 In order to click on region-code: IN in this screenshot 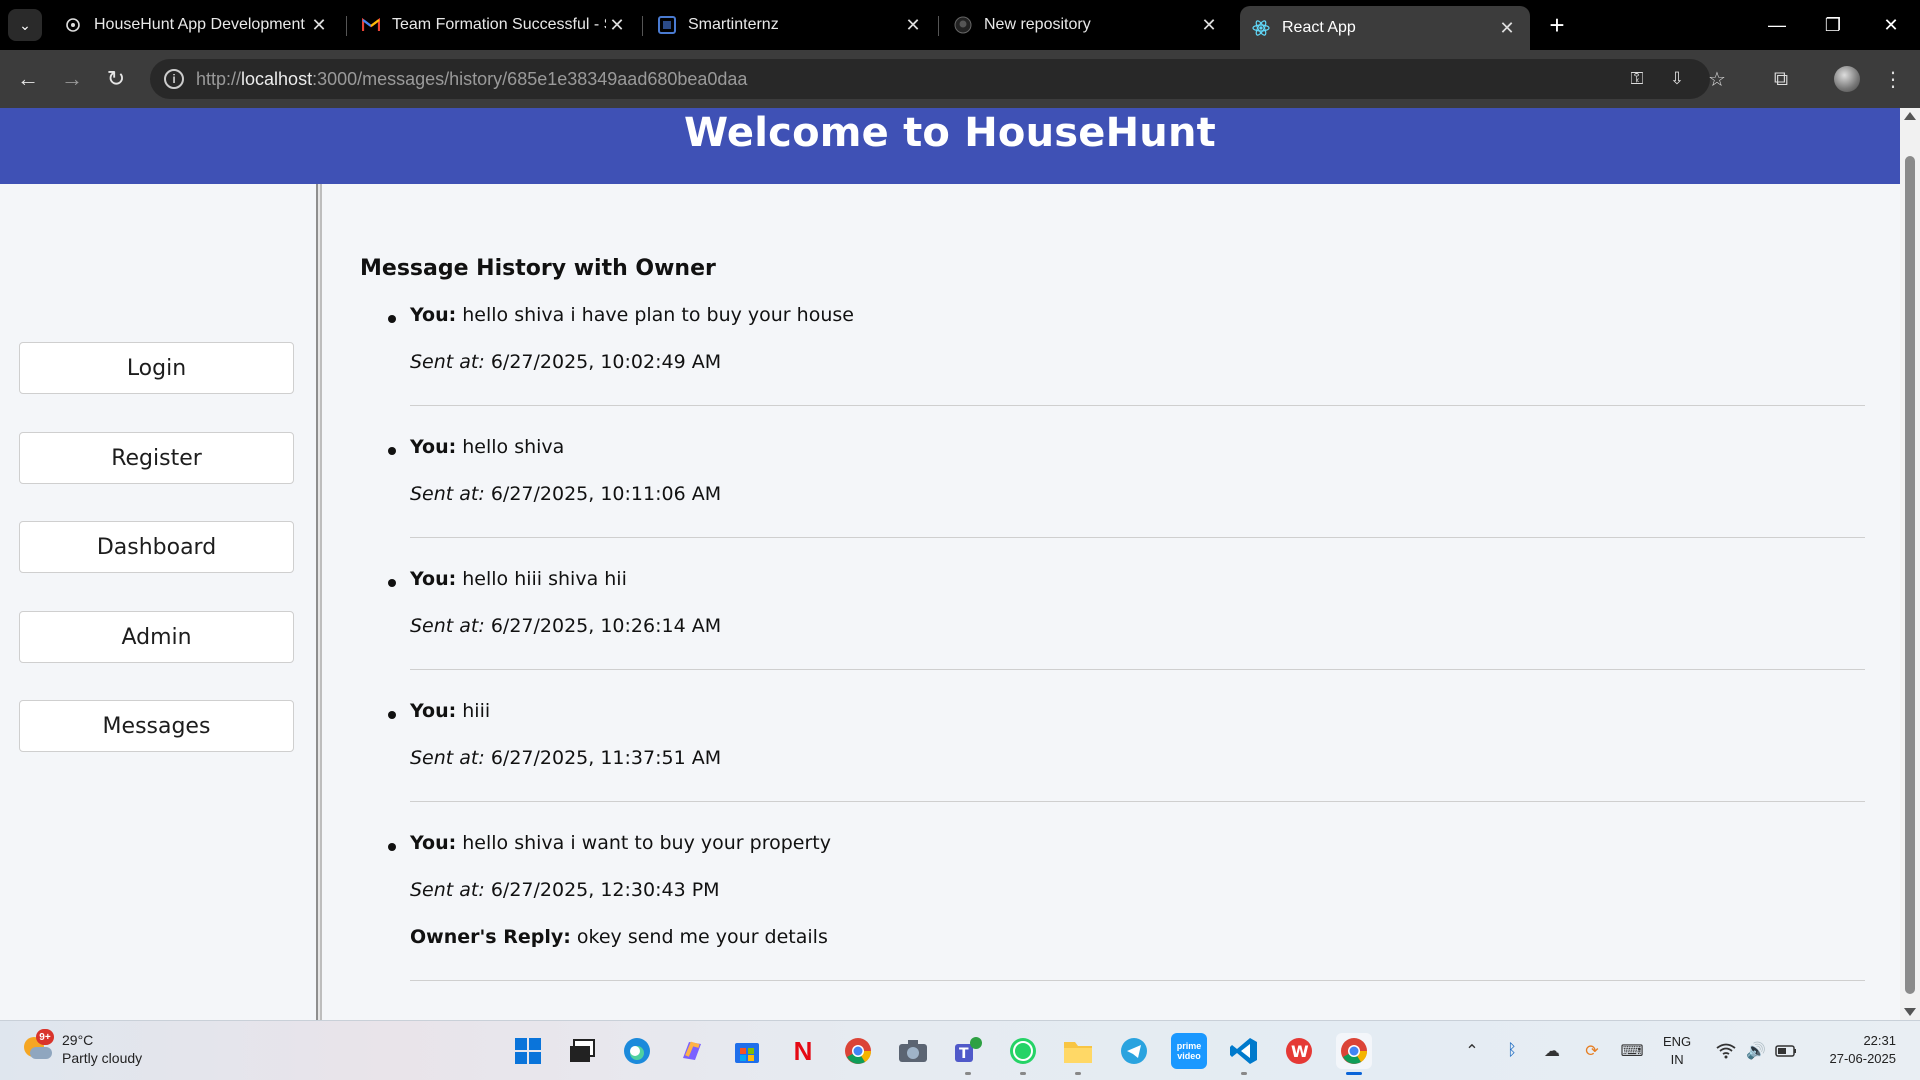, I will do `click(1677, 1059)`.